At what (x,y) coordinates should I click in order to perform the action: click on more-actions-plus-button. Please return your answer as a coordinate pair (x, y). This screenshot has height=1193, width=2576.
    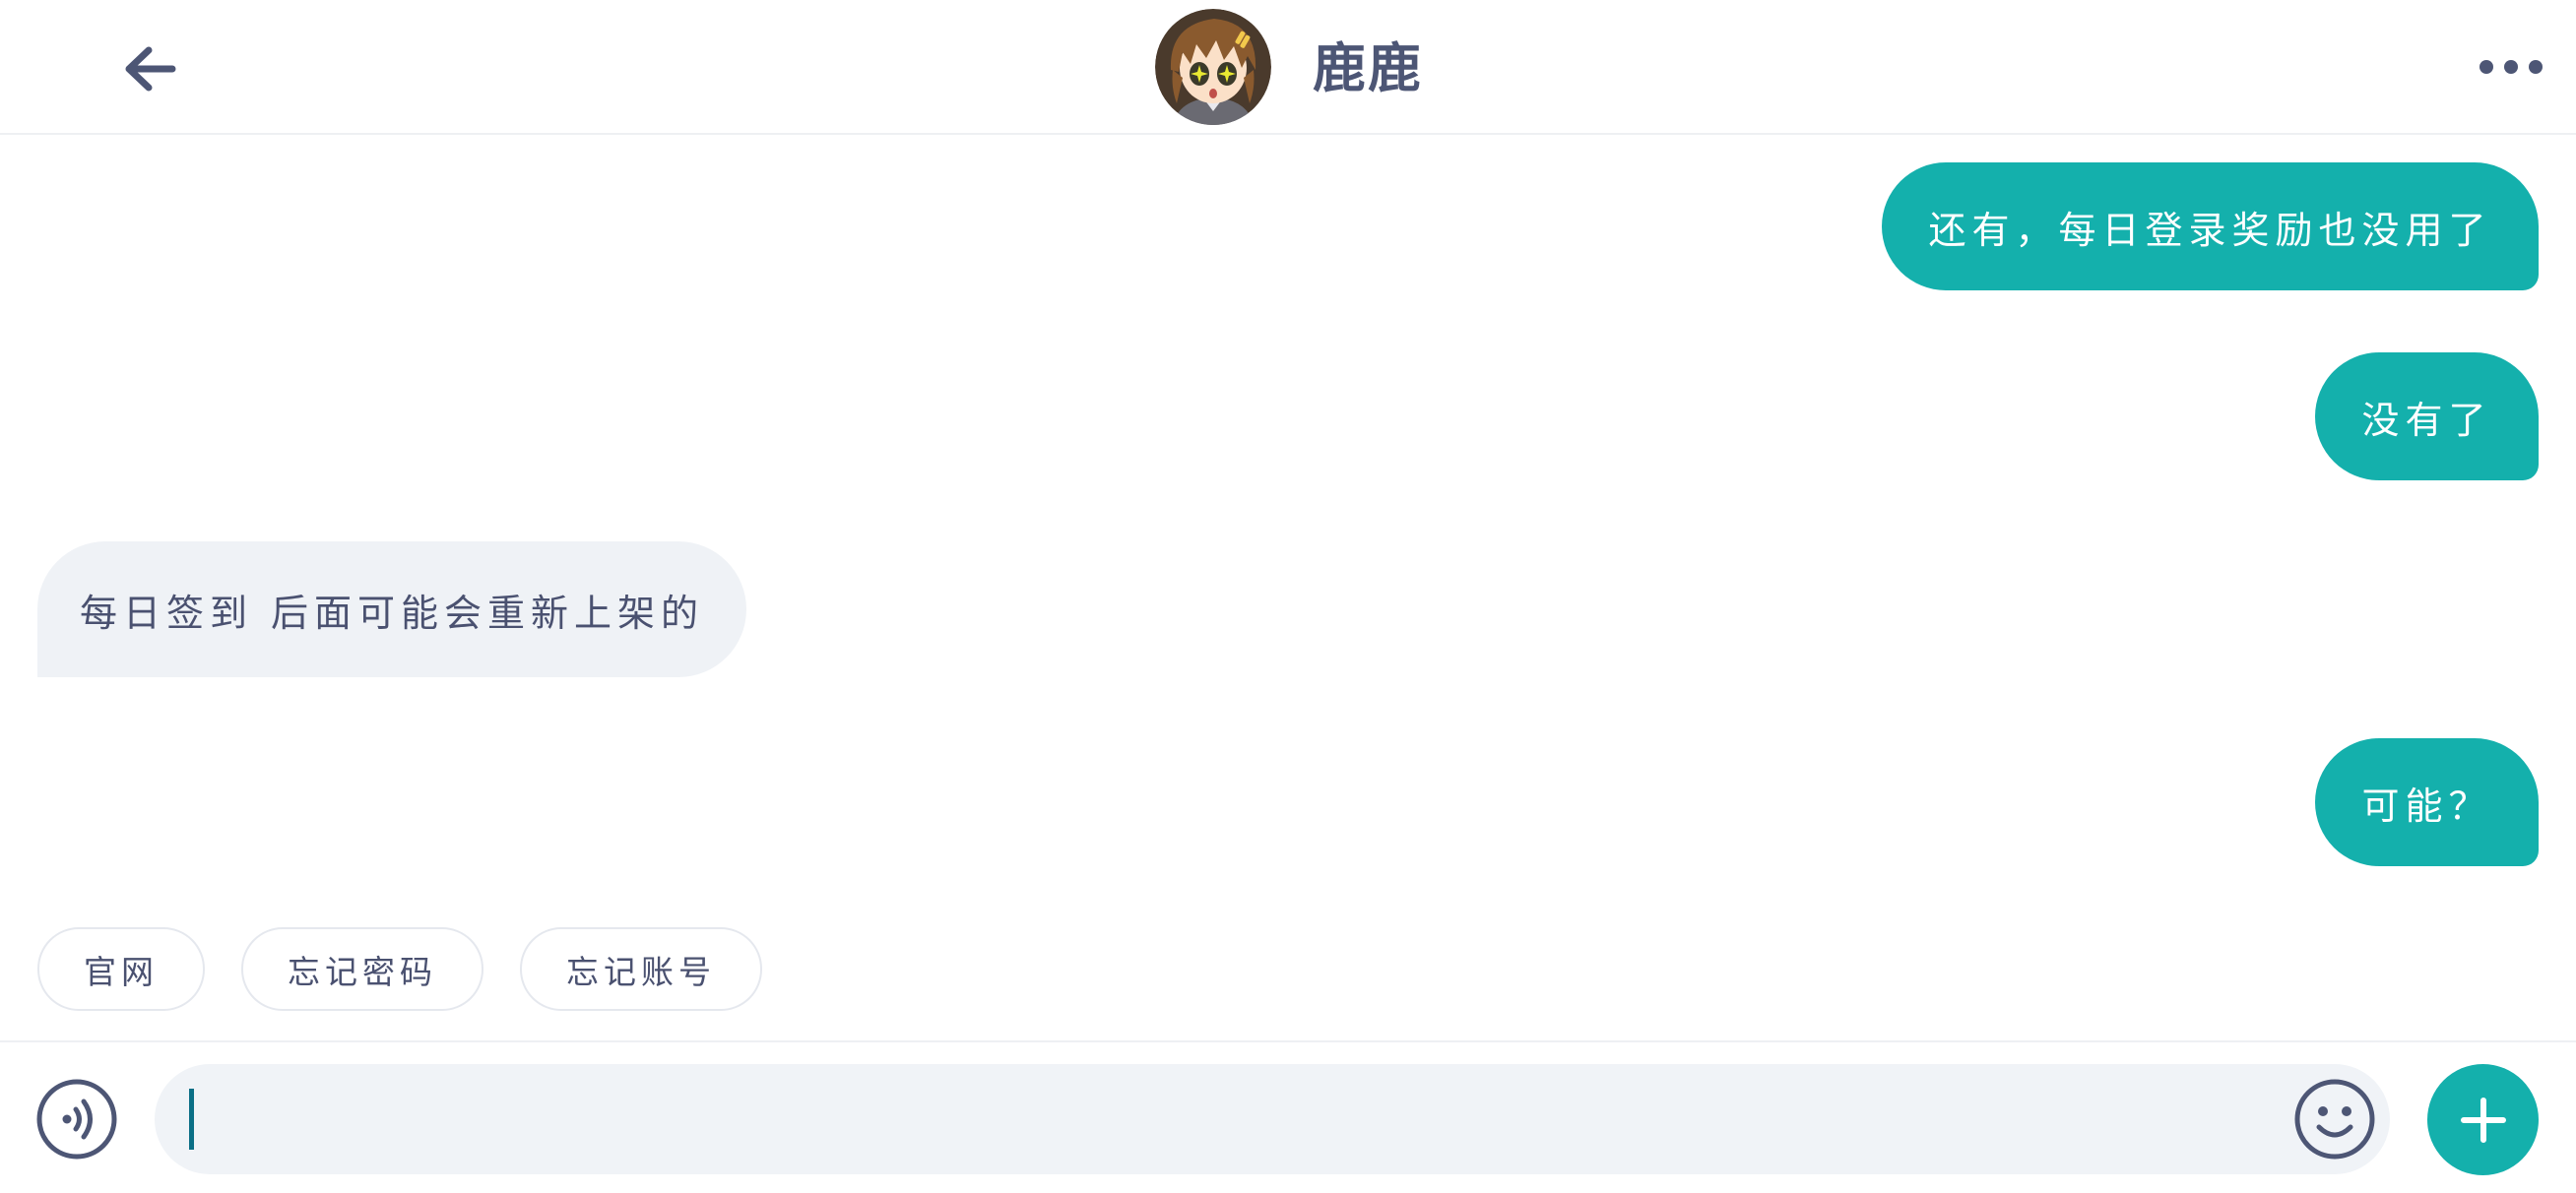
    Looking at the image, I should click on (2483, 1119).